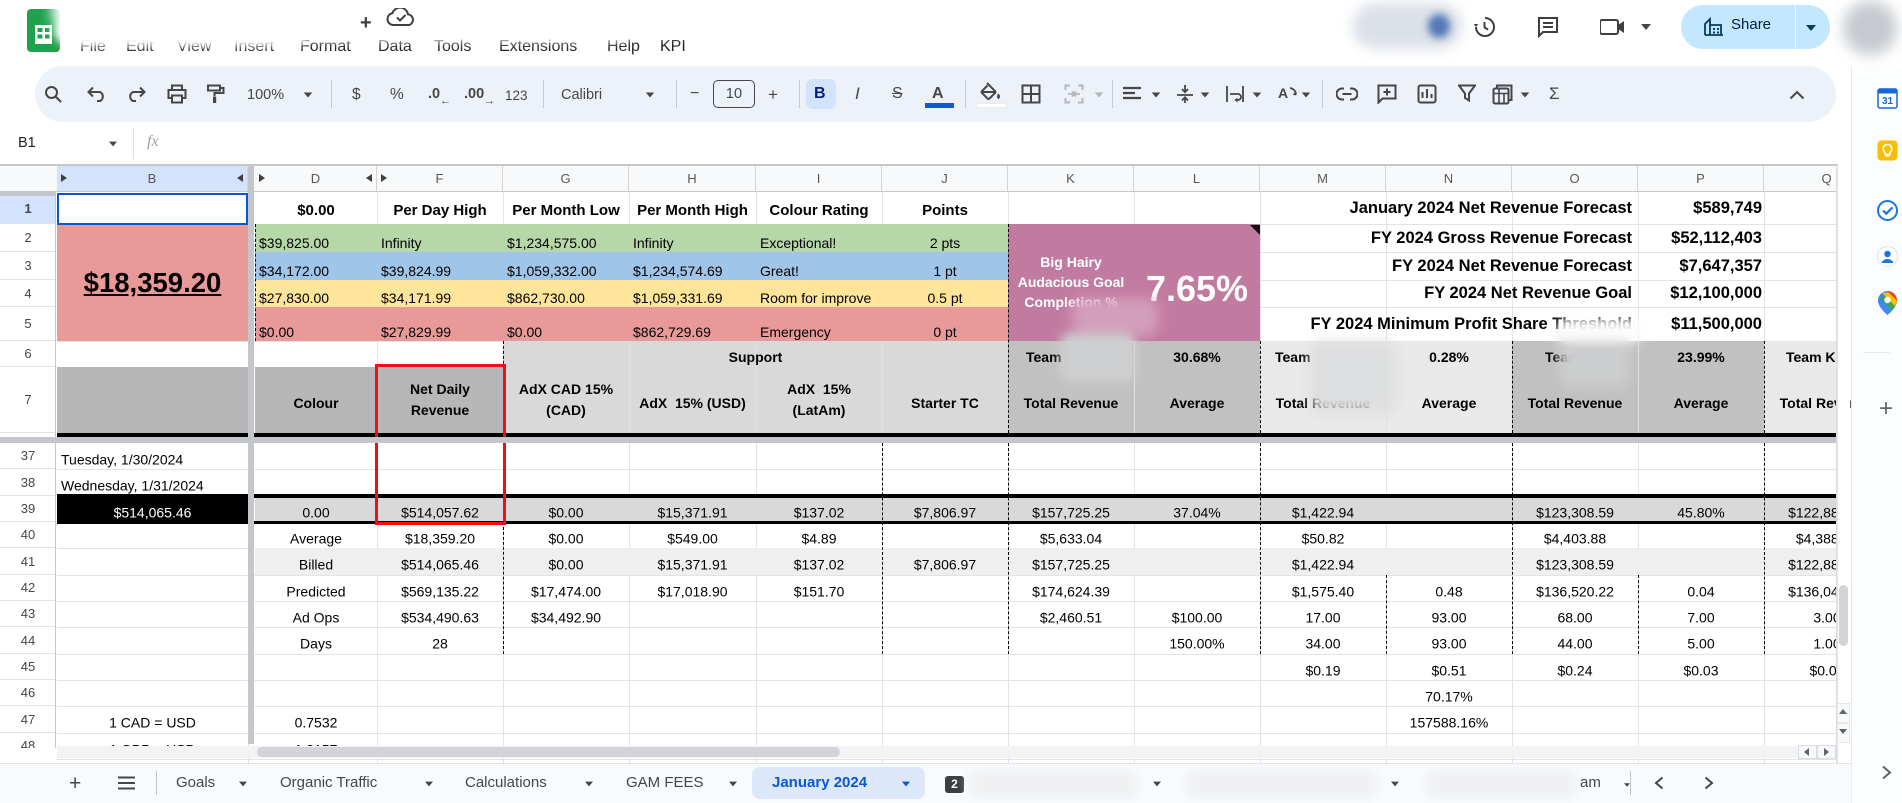  Describe the element at coordinates (1888, 101) in the screenshot. I see `svg-text: 31` at that location.